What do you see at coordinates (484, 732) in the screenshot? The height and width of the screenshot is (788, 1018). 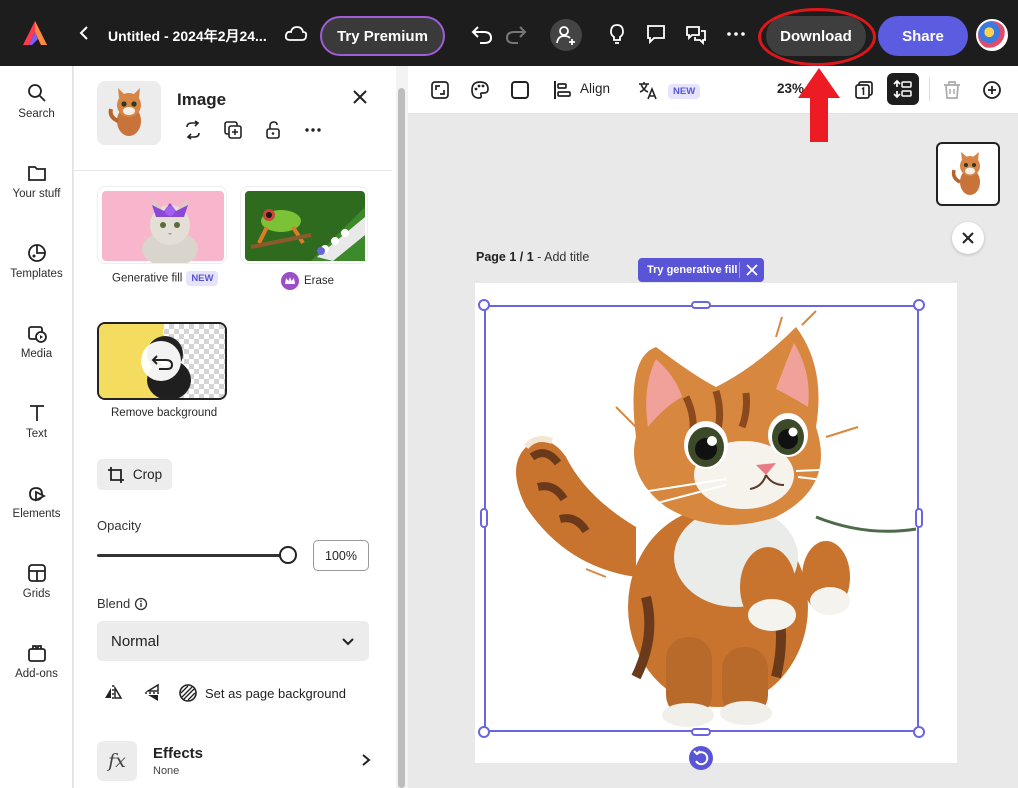 I see `resize-handle-bottom-left` at bounding box center [484, 732].